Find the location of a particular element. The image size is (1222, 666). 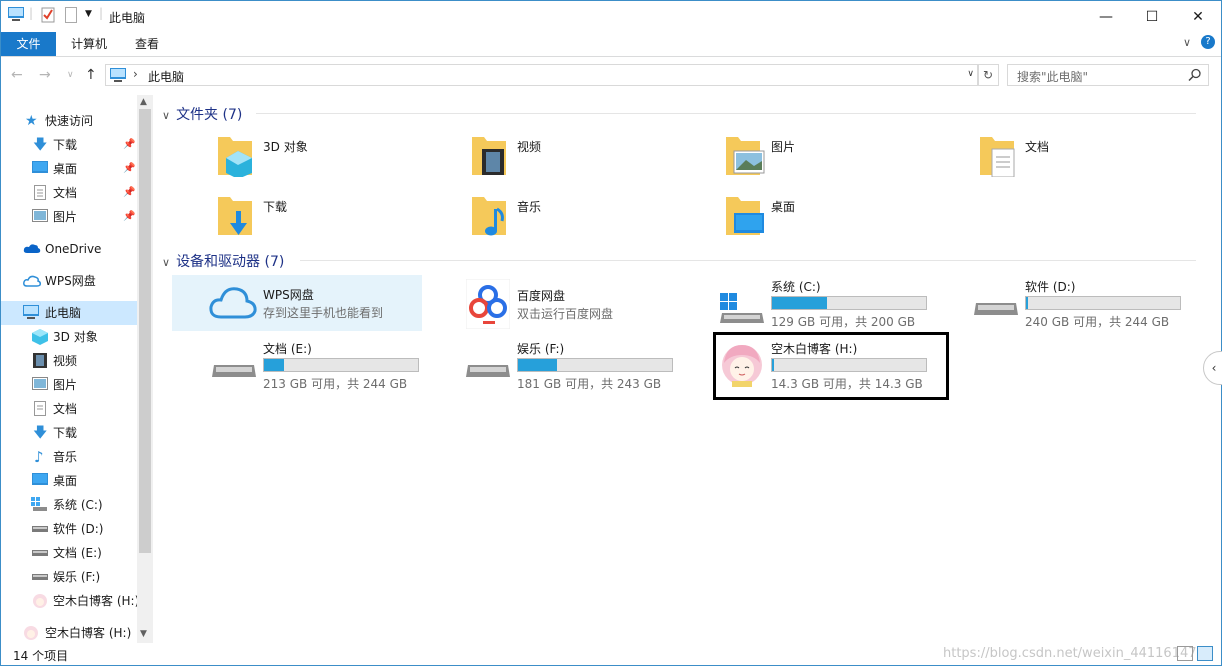

nav-quick-access: ★ 快速访问 is located at coordinates (69, 121).